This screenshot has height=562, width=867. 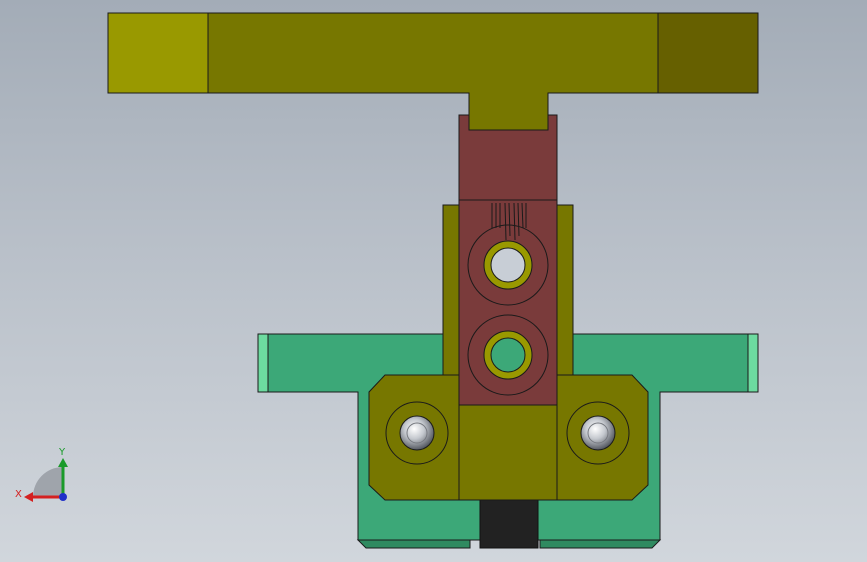 What do you see at coordinates (413, 544) in the screenshot?
I see `base-left-foot` at bounding box center [413, 544].